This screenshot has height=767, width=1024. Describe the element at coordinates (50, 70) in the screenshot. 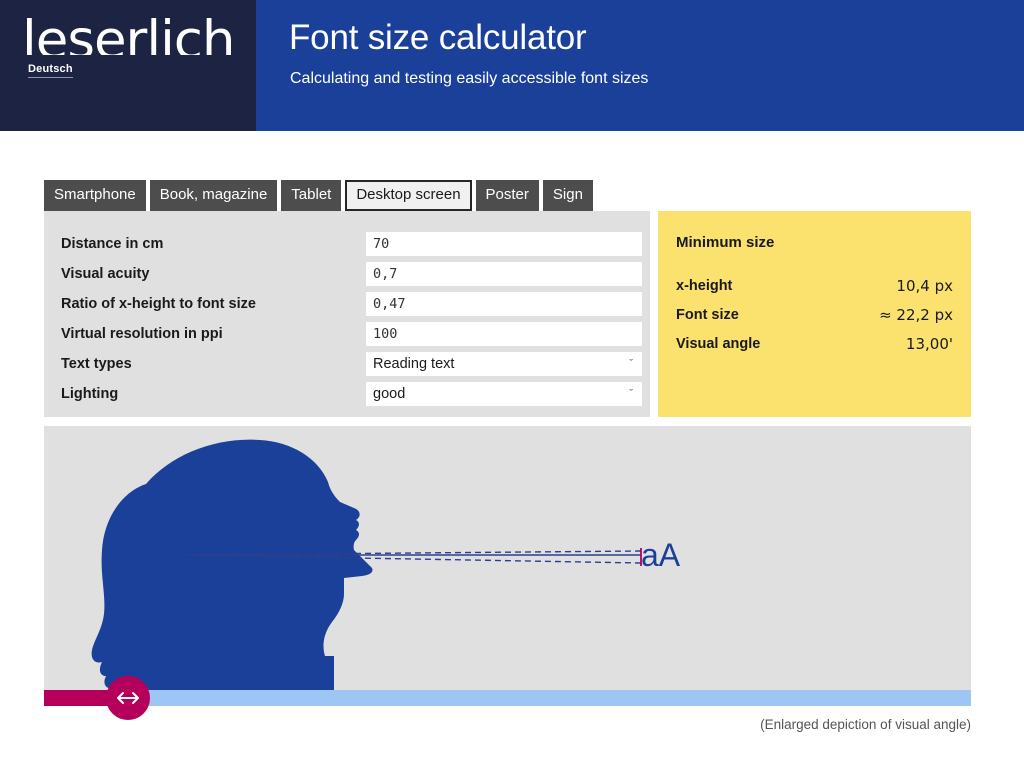

I see `language-switch-deutsch: Deutsch` at that location.